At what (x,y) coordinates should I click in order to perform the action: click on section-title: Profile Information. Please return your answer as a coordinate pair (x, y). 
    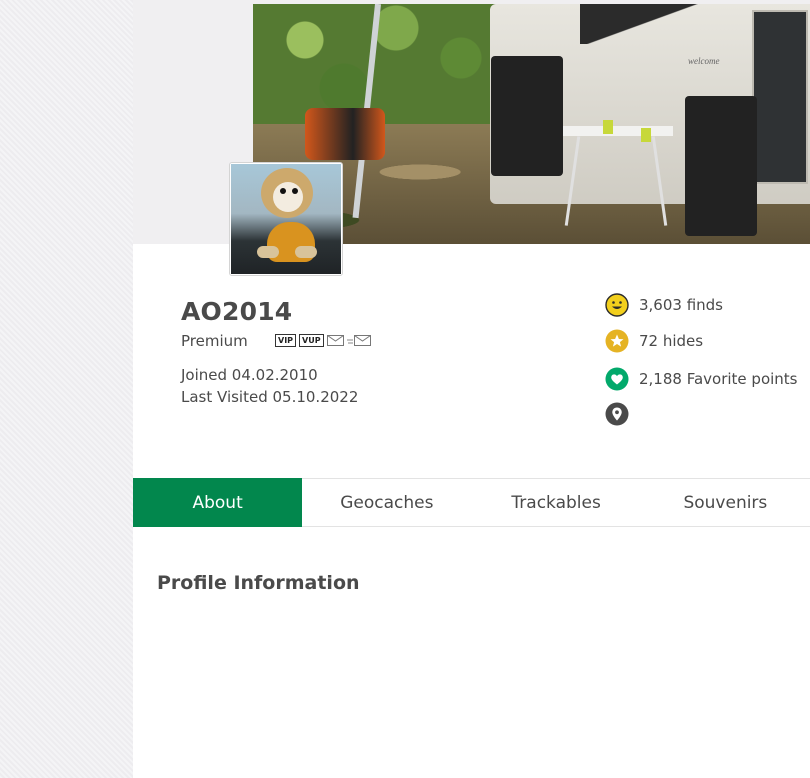
    Looking at the image, I should click on (258, 583).